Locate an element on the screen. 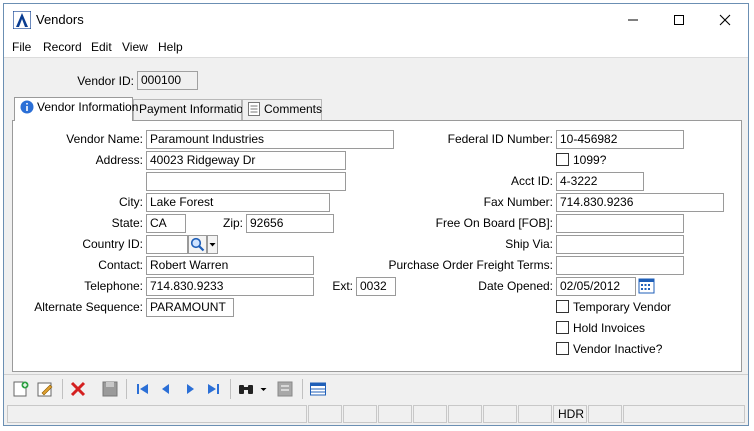 This screenshot has height=431, width=754. menu-record: Record is located at coordinates (62, 47).